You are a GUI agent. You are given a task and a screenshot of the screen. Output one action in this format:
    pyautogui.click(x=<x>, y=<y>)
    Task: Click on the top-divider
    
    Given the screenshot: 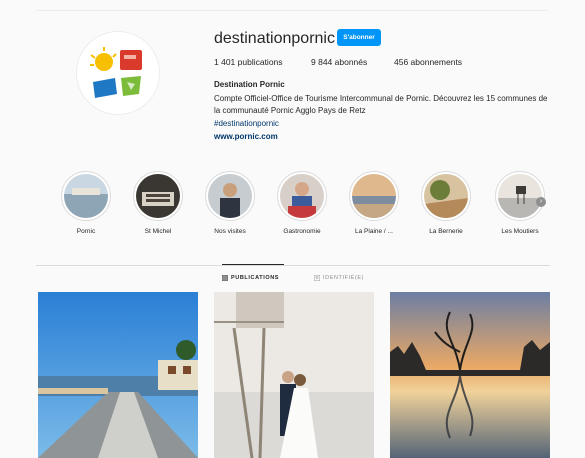 What is the action you would take?
    pyautogui.click(x=292, y=10)
    